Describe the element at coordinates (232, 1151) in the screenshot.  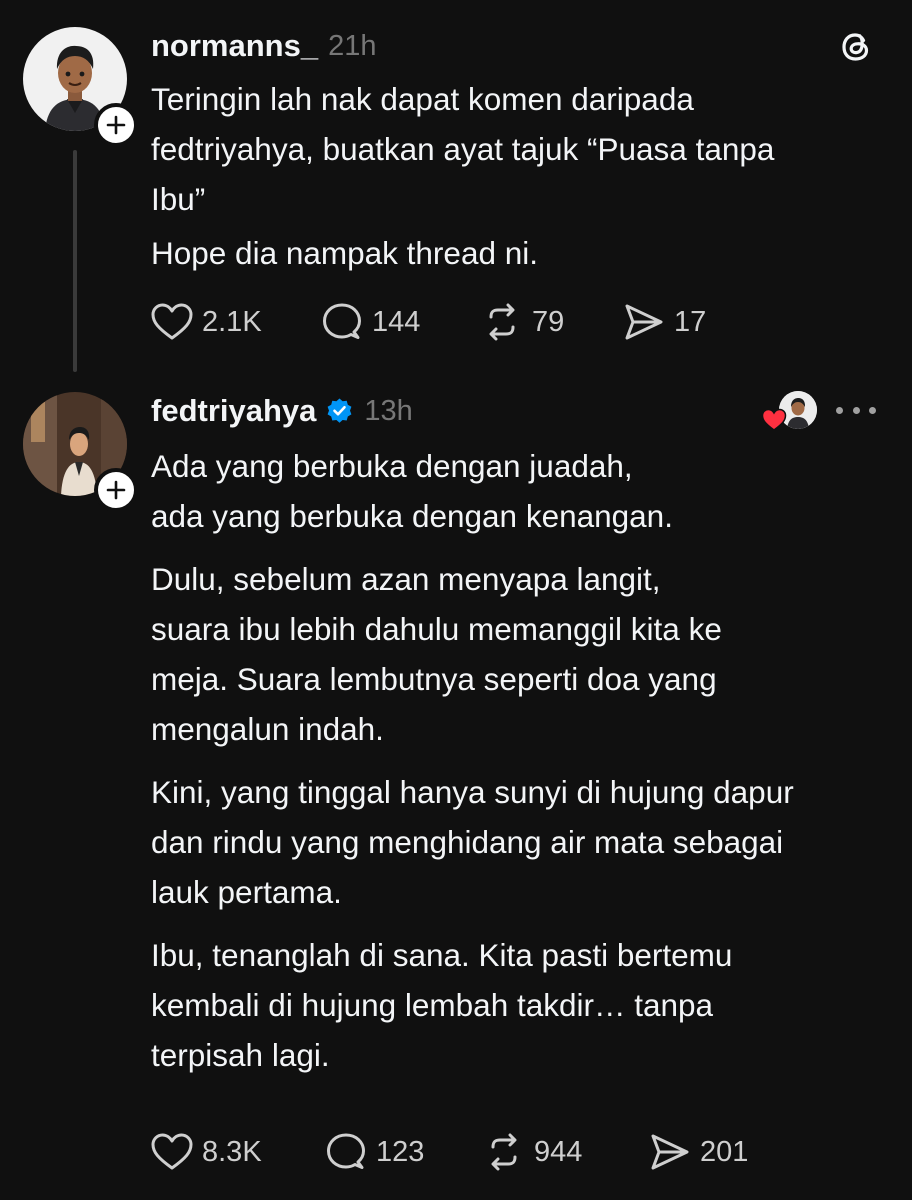
I see `like-count: 8.3K` at that location.